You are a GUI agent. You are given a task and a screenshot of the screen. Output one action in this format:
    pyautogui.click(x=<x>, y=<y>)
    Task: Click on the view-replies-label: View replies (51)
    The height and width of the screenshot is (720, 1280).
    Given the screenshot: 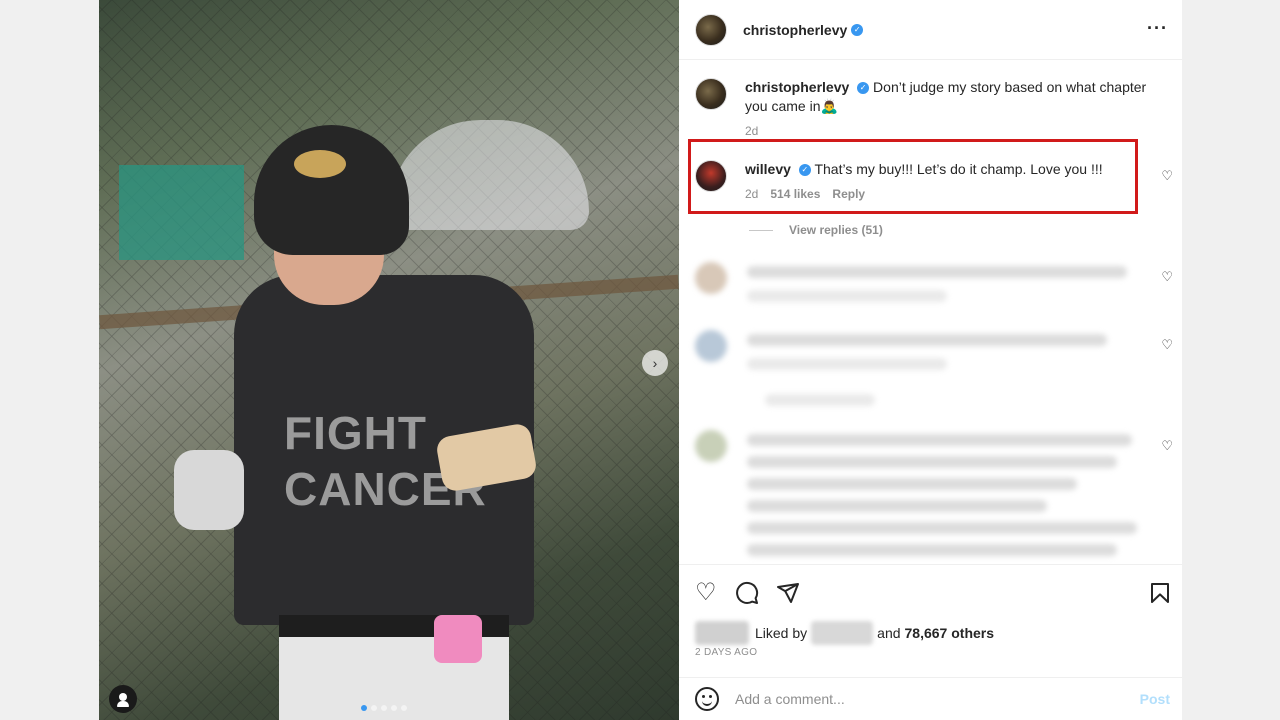 What is the action you would take?
    pyautogui.click(x=836, y=230)
    